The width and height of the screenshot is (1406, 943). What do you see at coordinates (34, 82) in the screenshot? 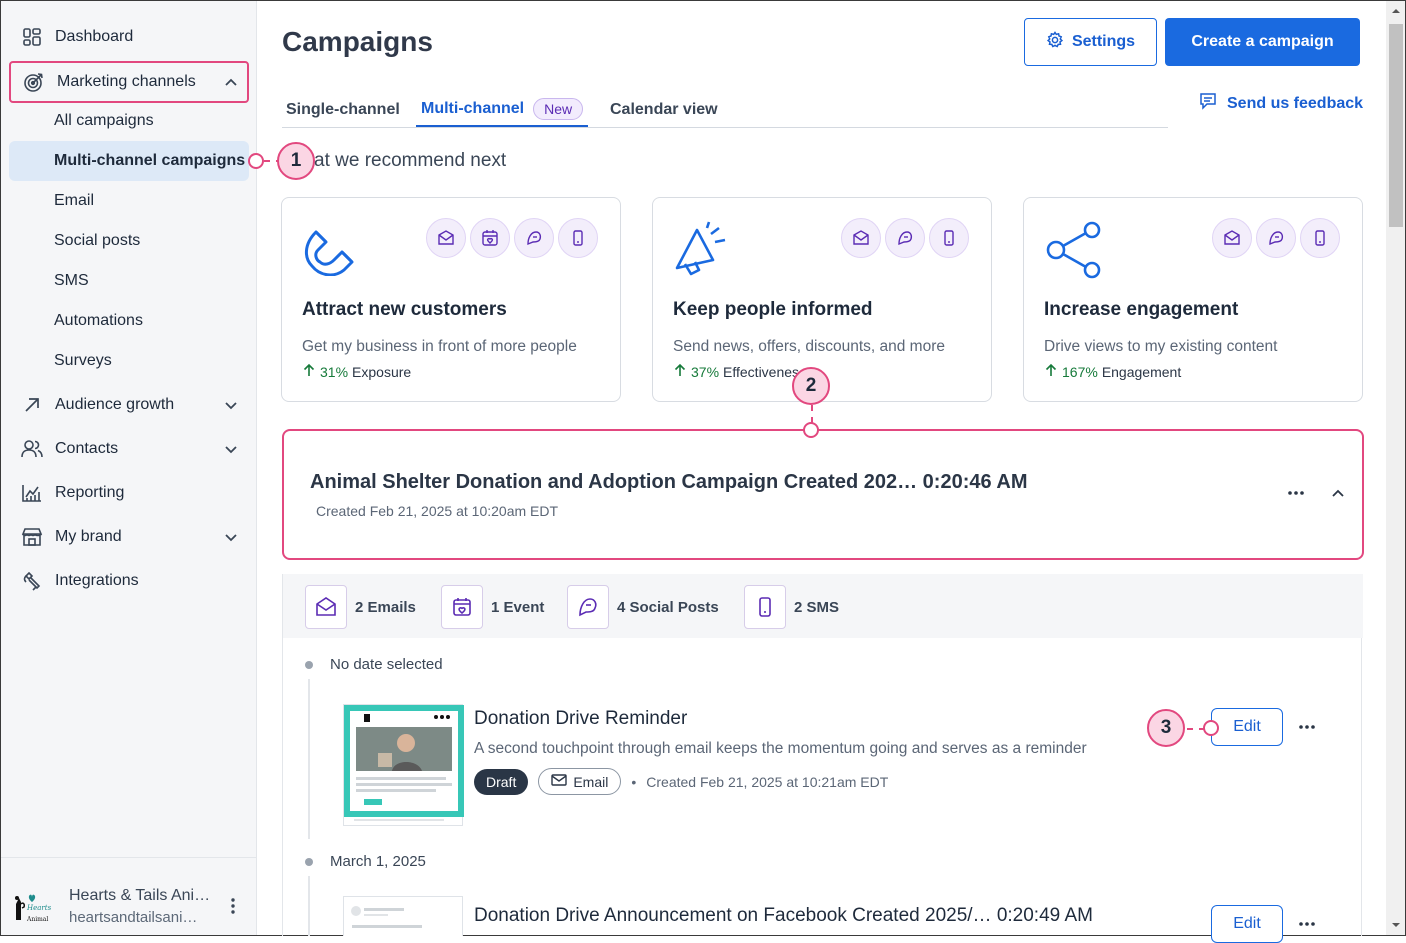
I see `target-icon` at bounding box center [34, 82].